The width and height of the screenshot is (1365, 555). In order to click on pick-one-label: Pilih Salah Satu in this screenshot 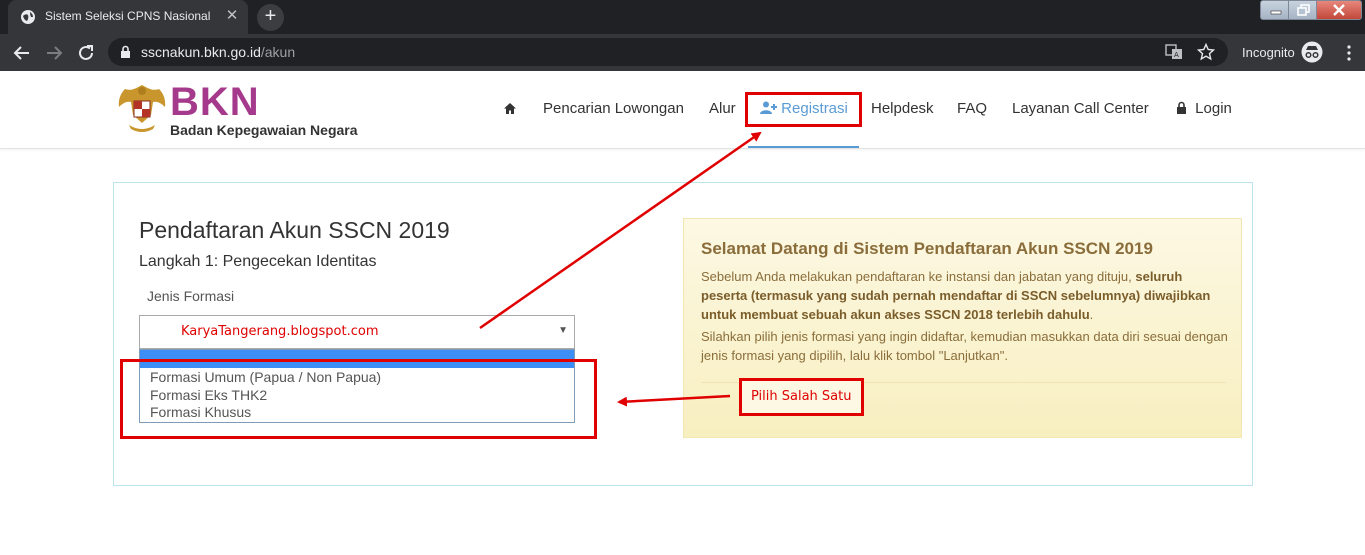, I will do `click(801, 396)`.